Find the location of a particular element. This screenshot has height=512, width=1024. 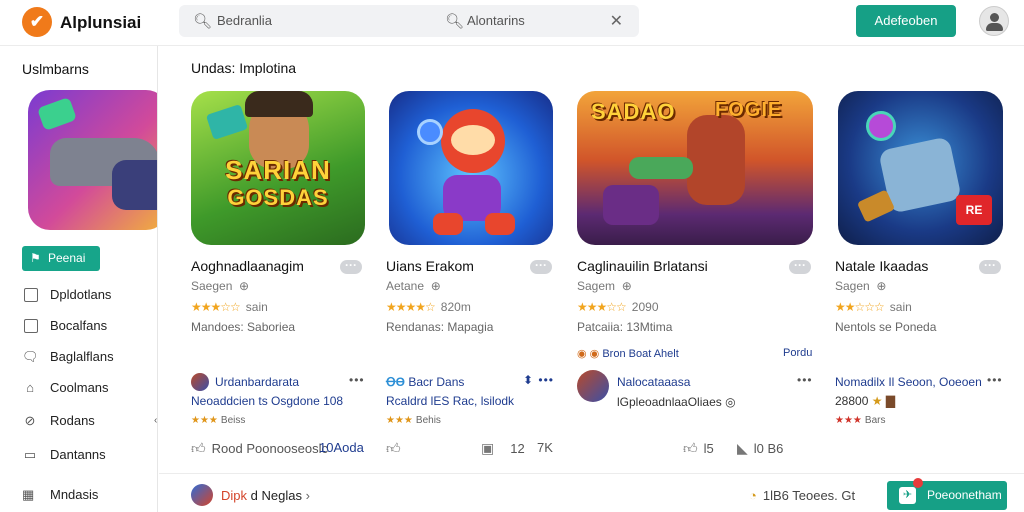

sidebar-item-3: 🗨︎ Baglalflans is located at coordinates (87, 357).